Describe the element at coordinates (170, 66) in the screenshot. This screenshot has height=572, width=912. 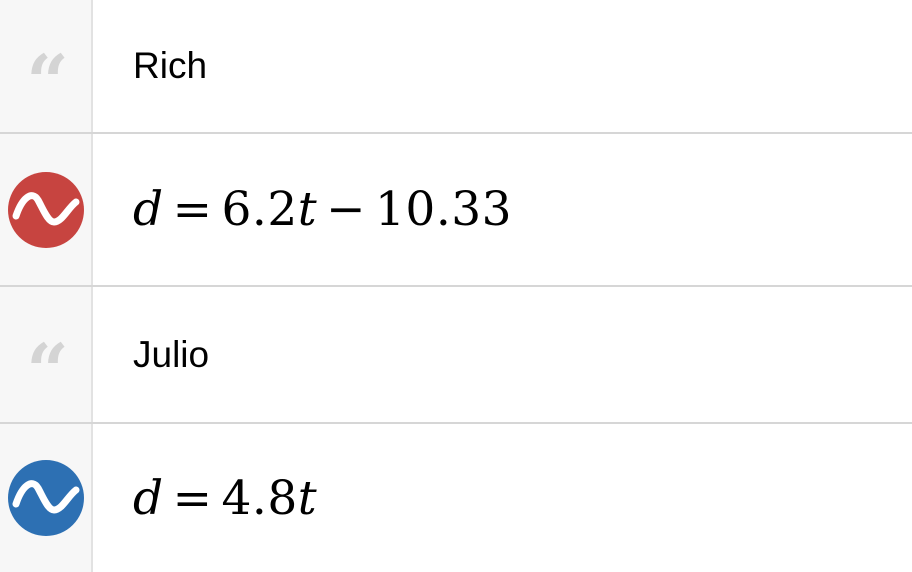
I see `note-text: Rich` at that location.